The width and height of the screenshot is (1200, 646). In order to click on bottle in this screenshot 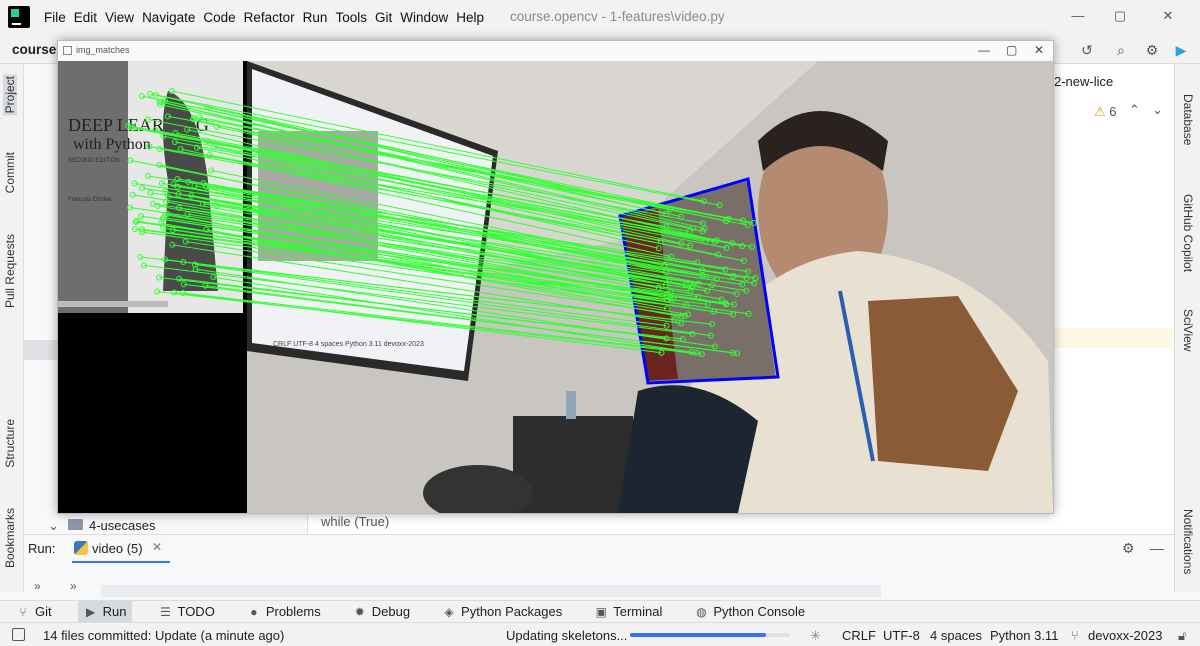, I will do `click(571, 405)`.